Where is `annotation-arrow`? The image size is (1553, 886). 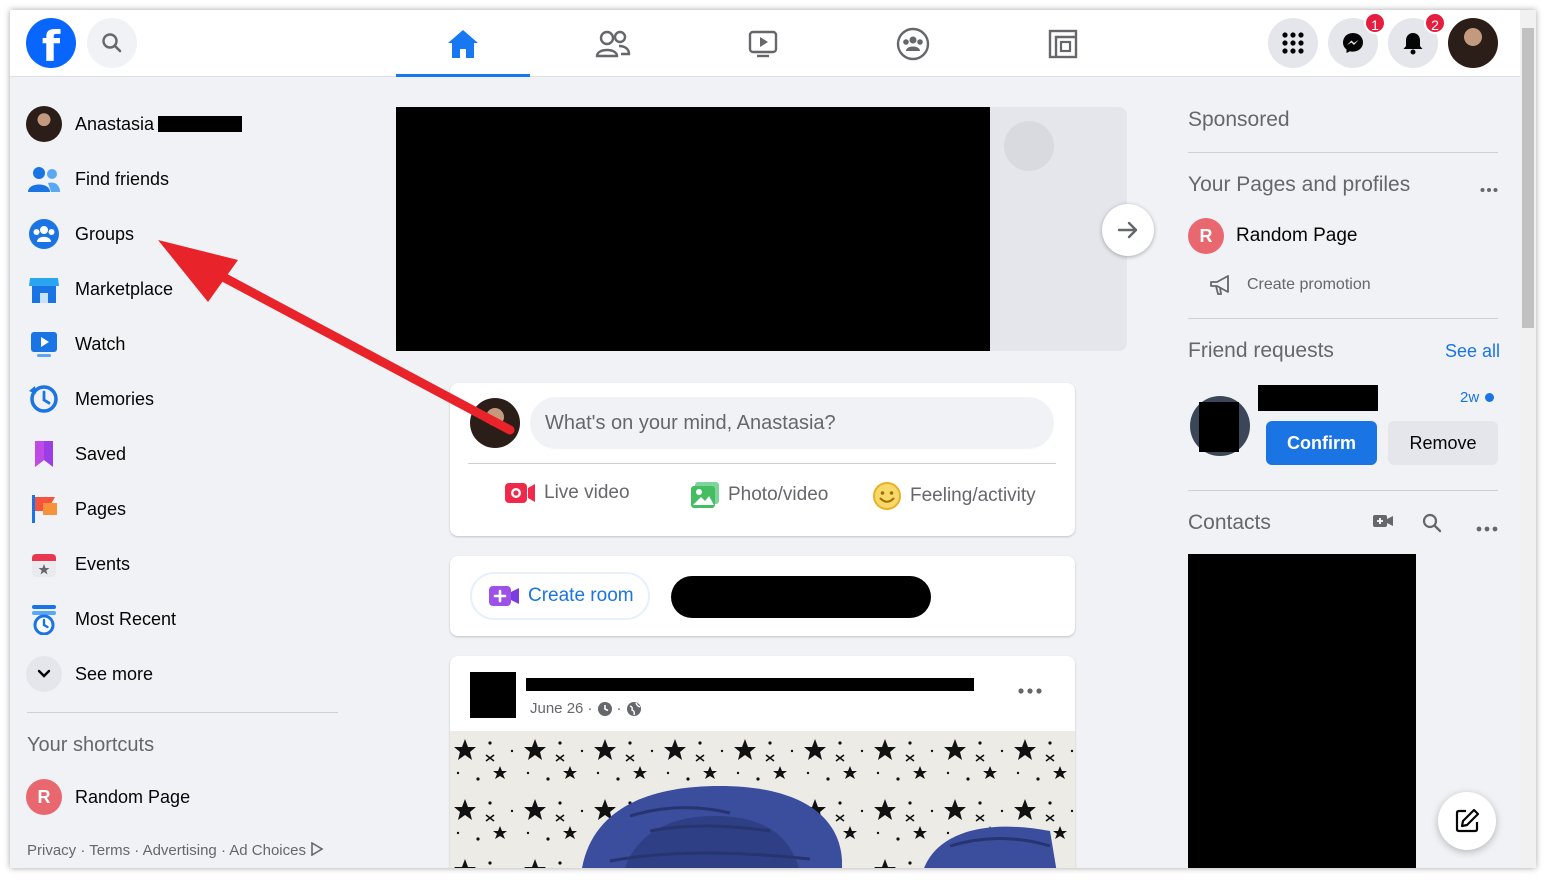 annotation-arrow is located at coordinates (336, 337).